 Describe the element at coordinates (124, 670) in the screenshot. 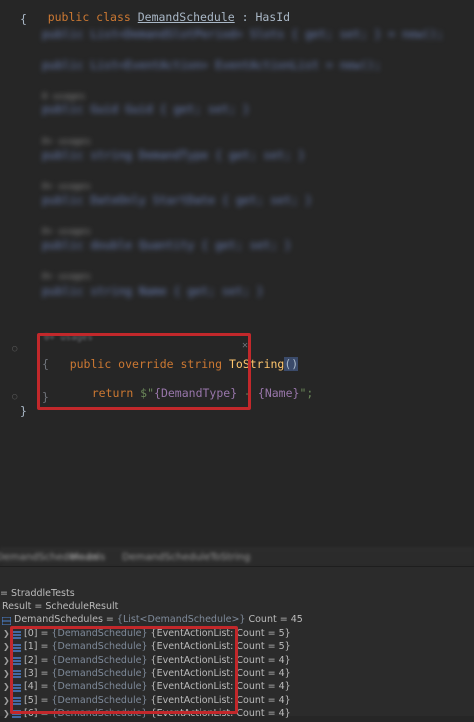

I see `highlight-annotation-debug` at that location.